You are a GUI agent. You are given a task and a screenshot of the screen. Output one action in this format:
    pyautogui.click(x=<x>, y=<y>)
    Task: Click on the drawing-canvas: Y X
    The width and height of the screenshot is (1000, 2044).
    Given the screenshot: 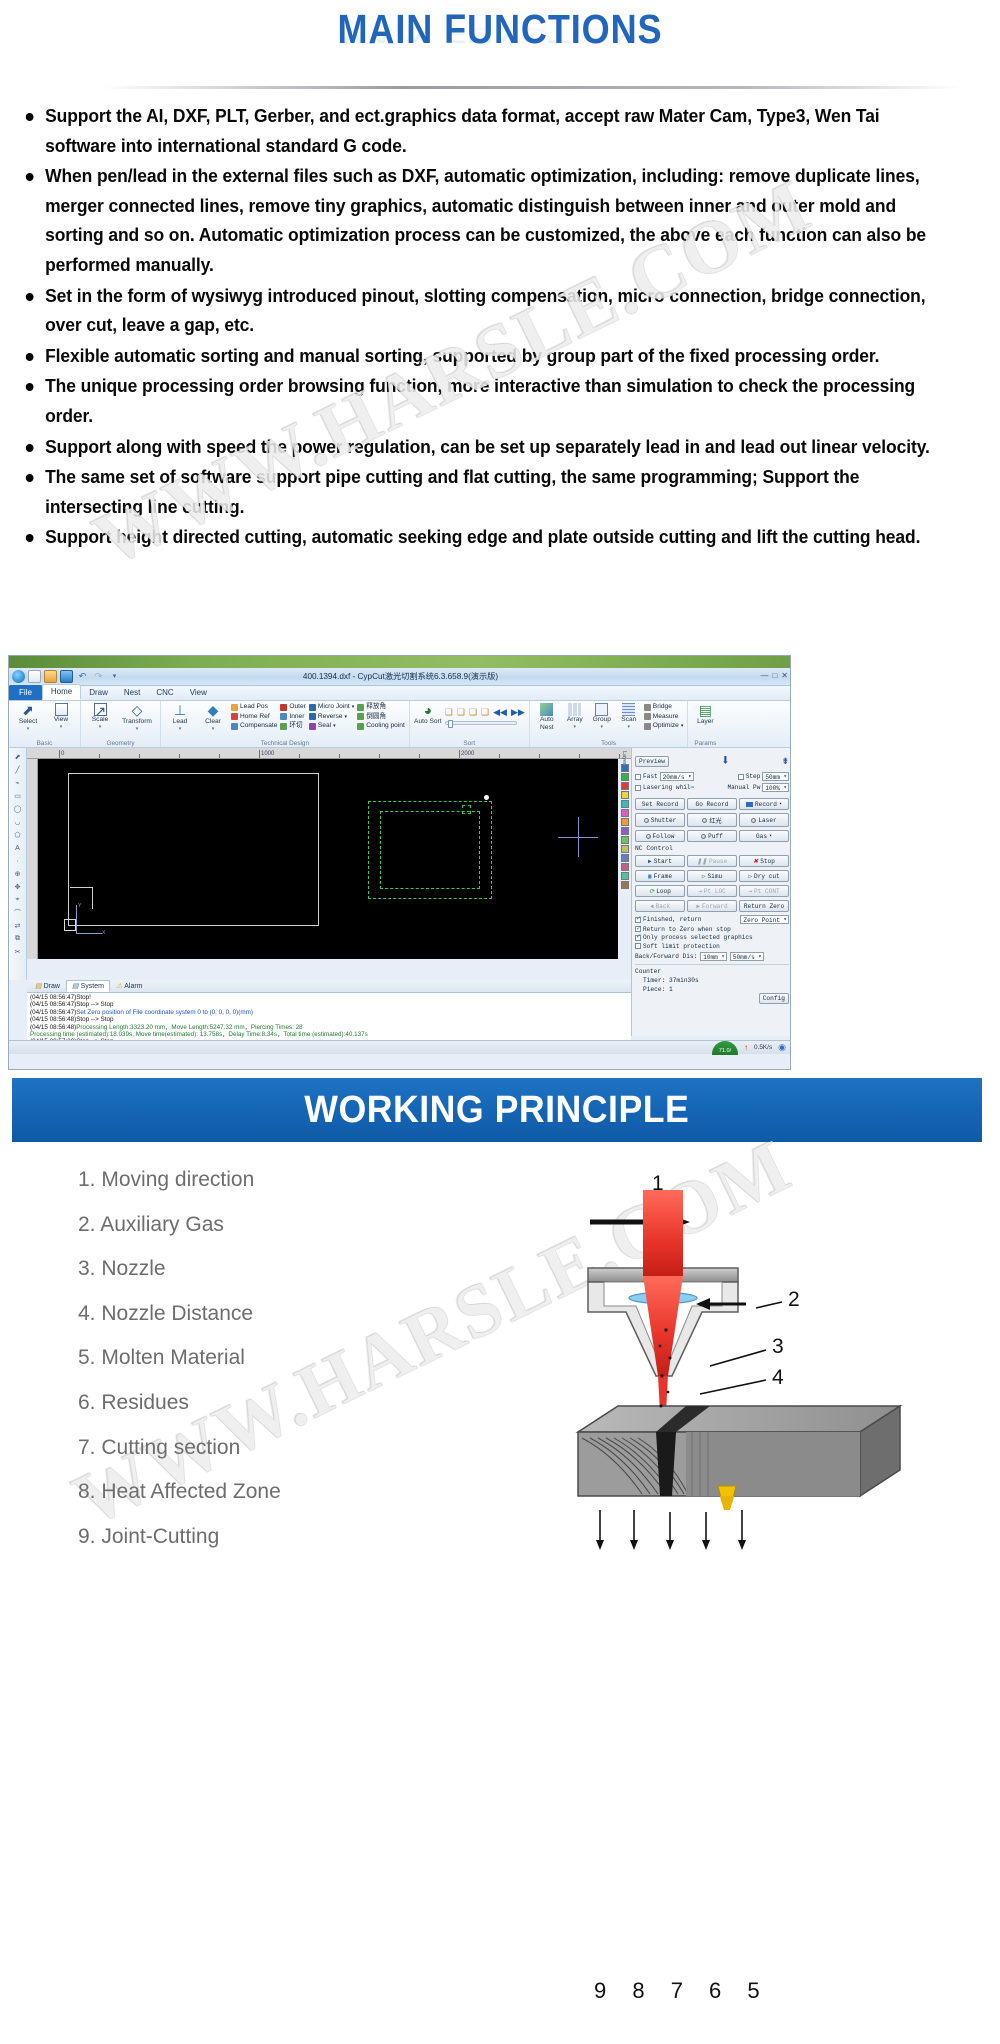 What is the action you would take?
    pyautogui.click(x=328, y=859)
    